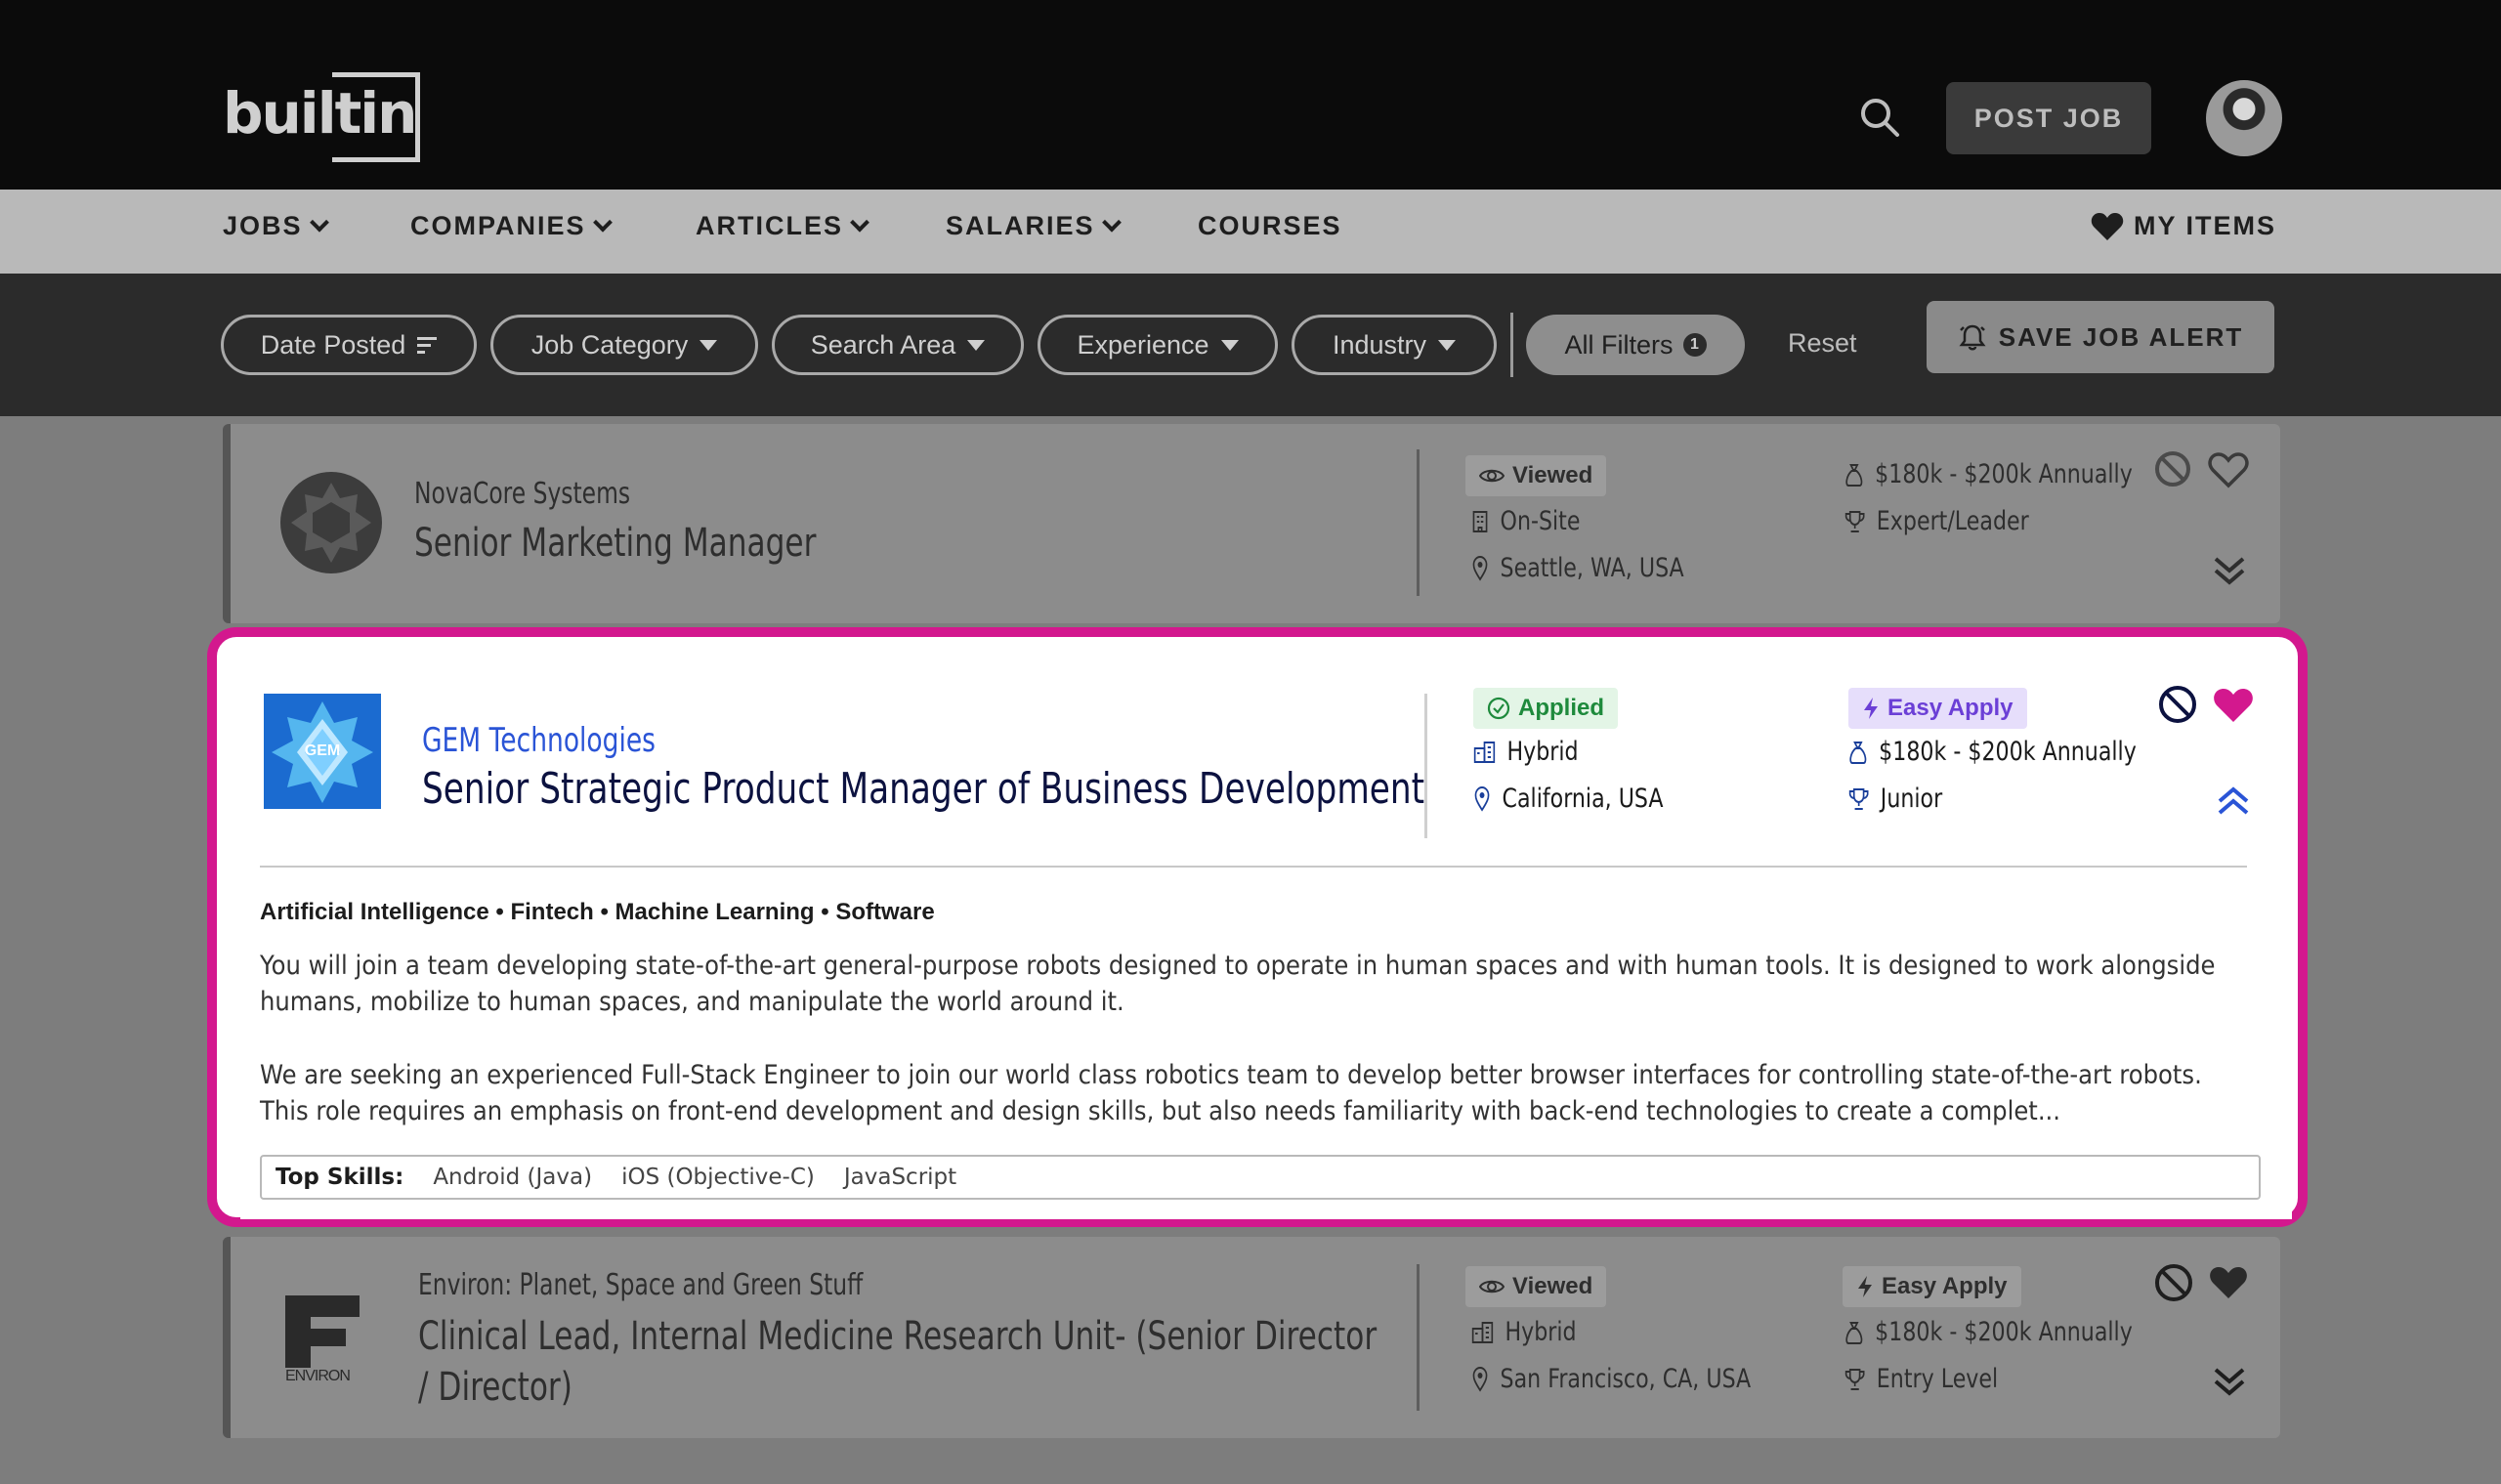 Image resolution: width=2501 pixels, height=1484 pixels. Describe the element at coordinates (1871, 709) in the screenshot. I see `lightning-icon` at that location.